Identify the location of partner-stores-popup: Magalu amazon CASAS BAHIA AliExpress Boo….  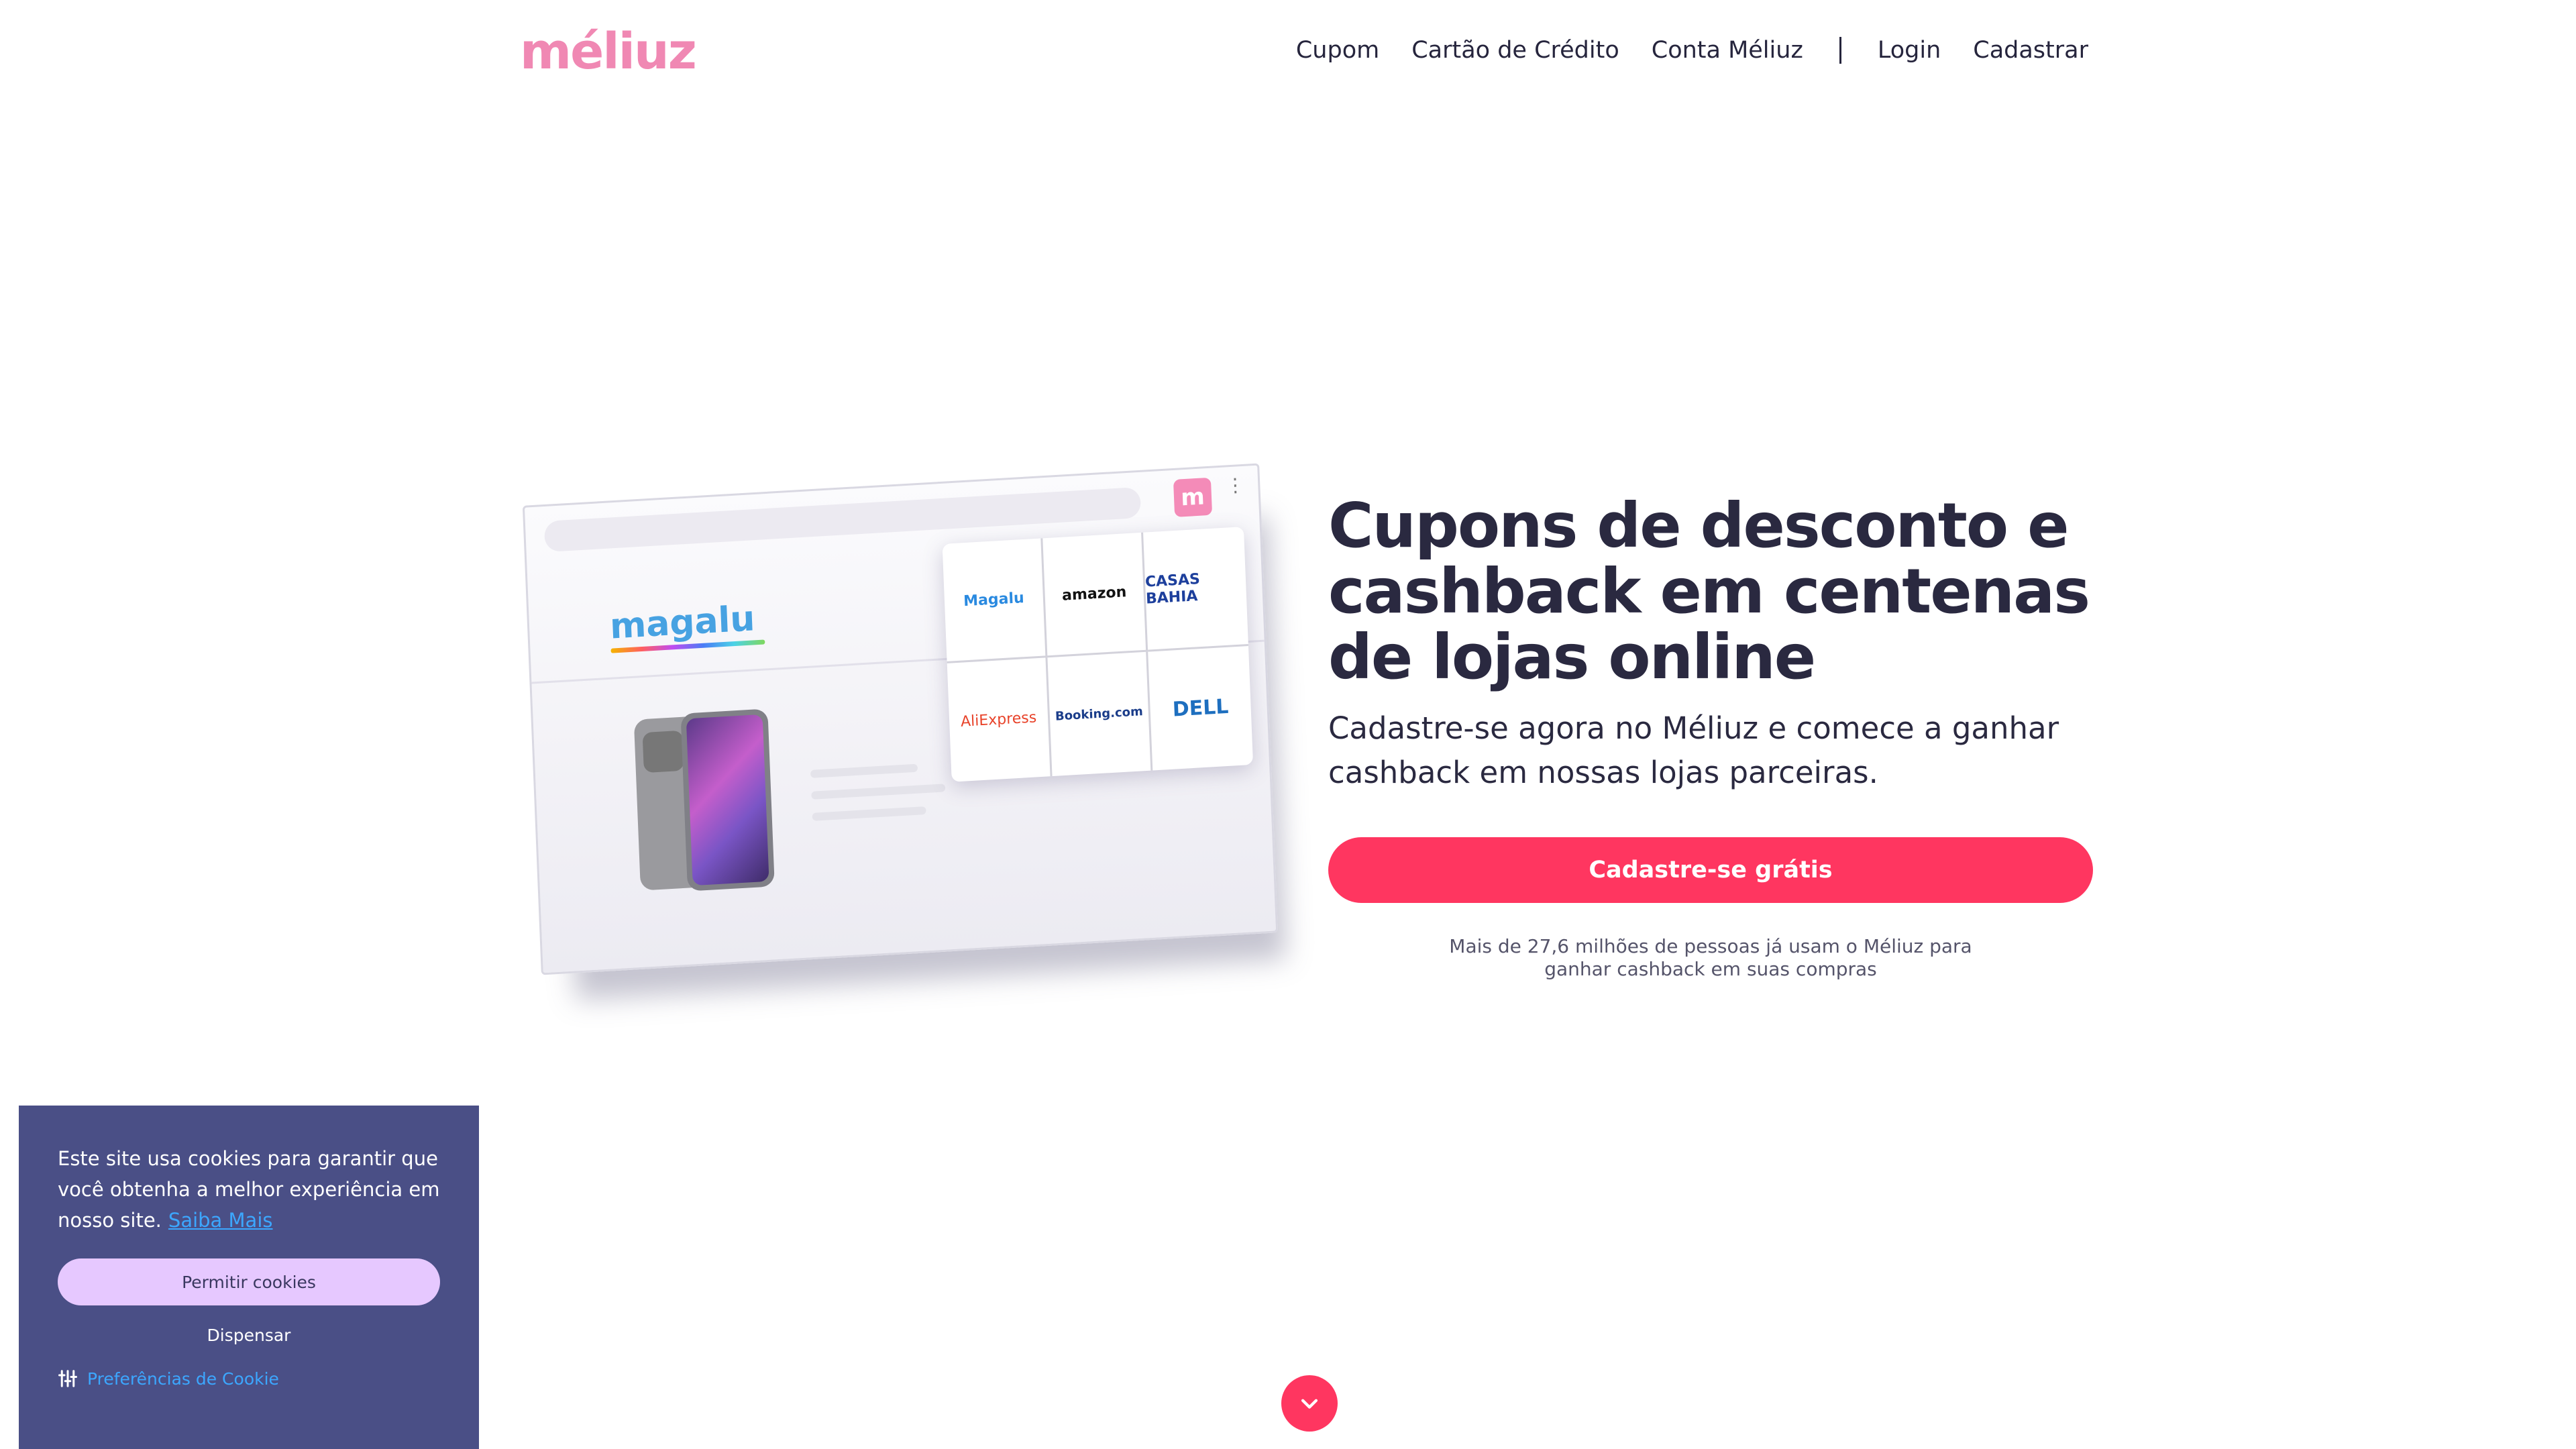
(1098, 654).